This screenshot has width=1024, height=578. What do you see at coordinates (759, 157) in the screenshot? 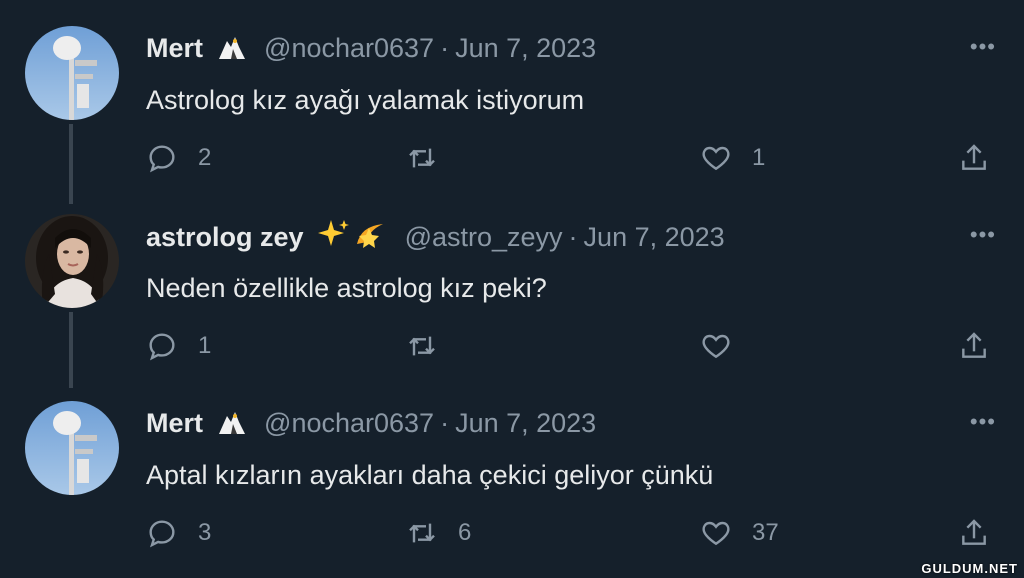
I see `like-count: 1` at bounding box center [759, 157].